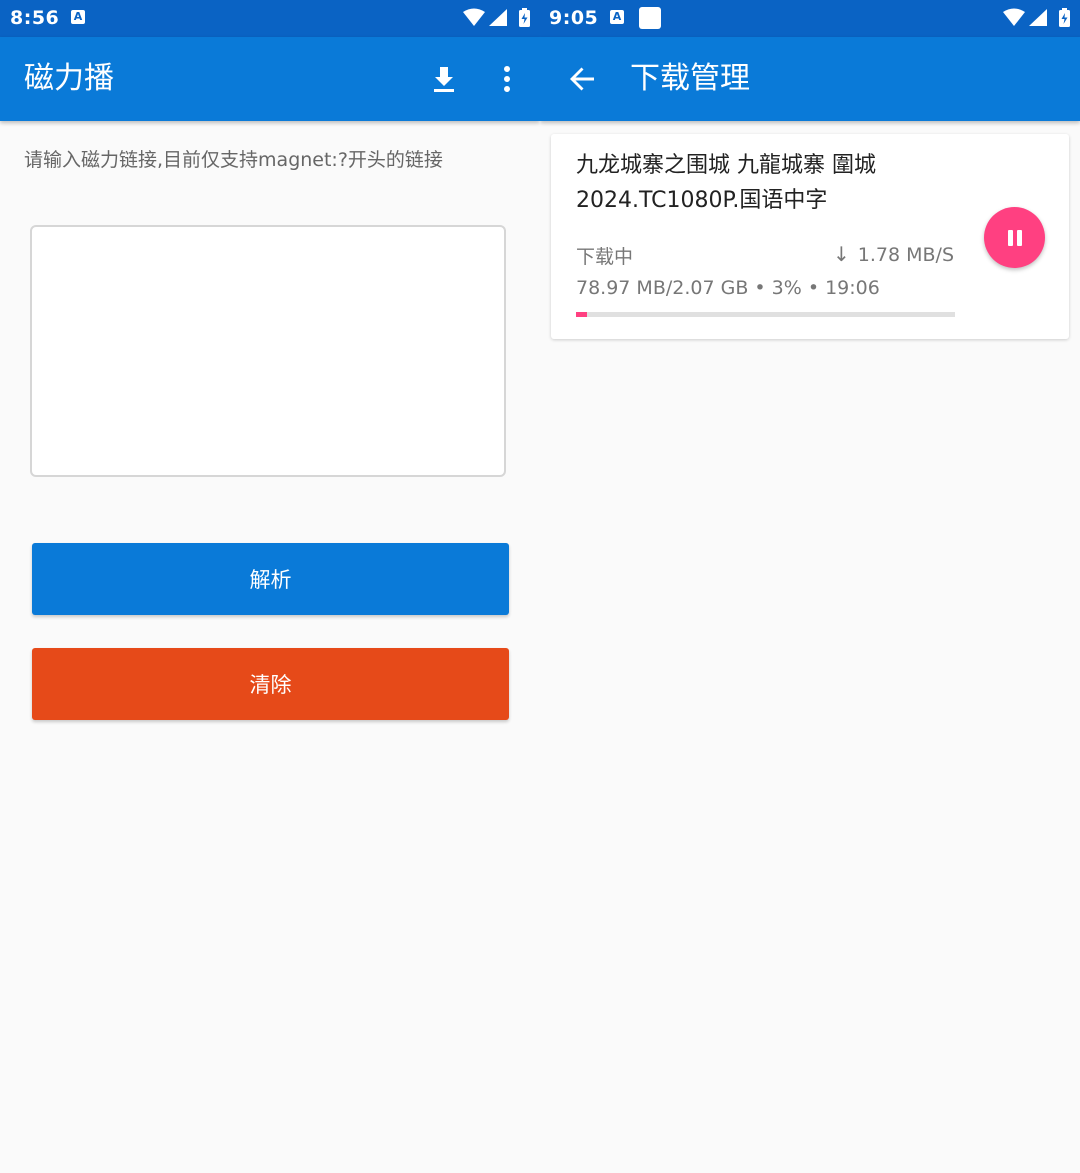  Describe the element at coordinates (574, 18) in the screenshot. I see `status-time: 9:05` at that location.